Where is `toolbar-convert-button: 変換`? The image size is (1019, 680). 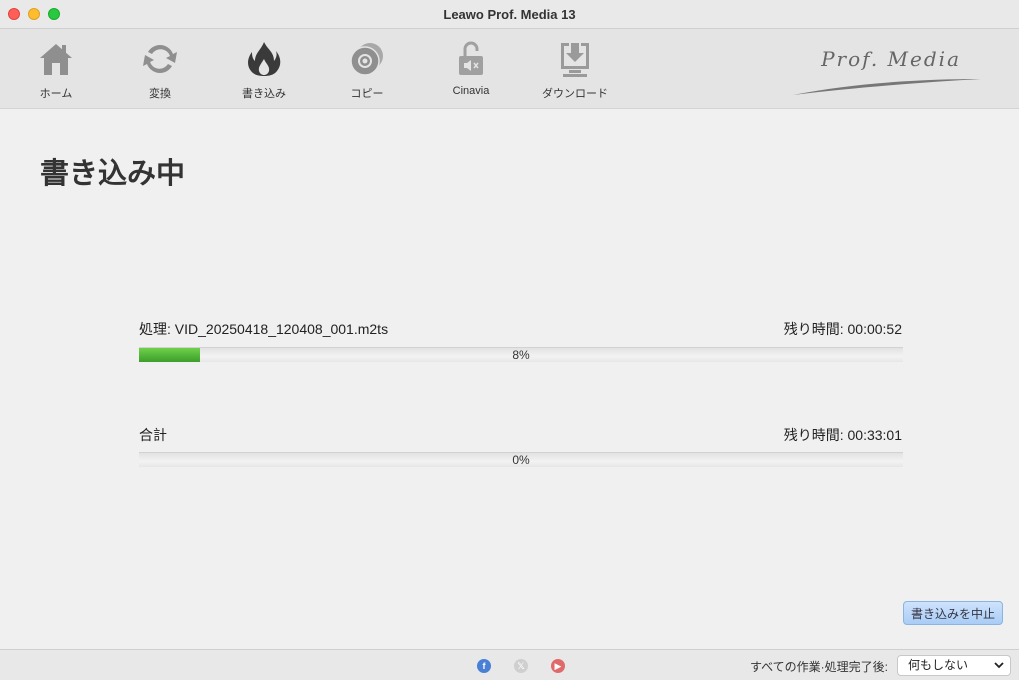
toolbar-convert-button: 変換 is located at coordinates (160, 71).